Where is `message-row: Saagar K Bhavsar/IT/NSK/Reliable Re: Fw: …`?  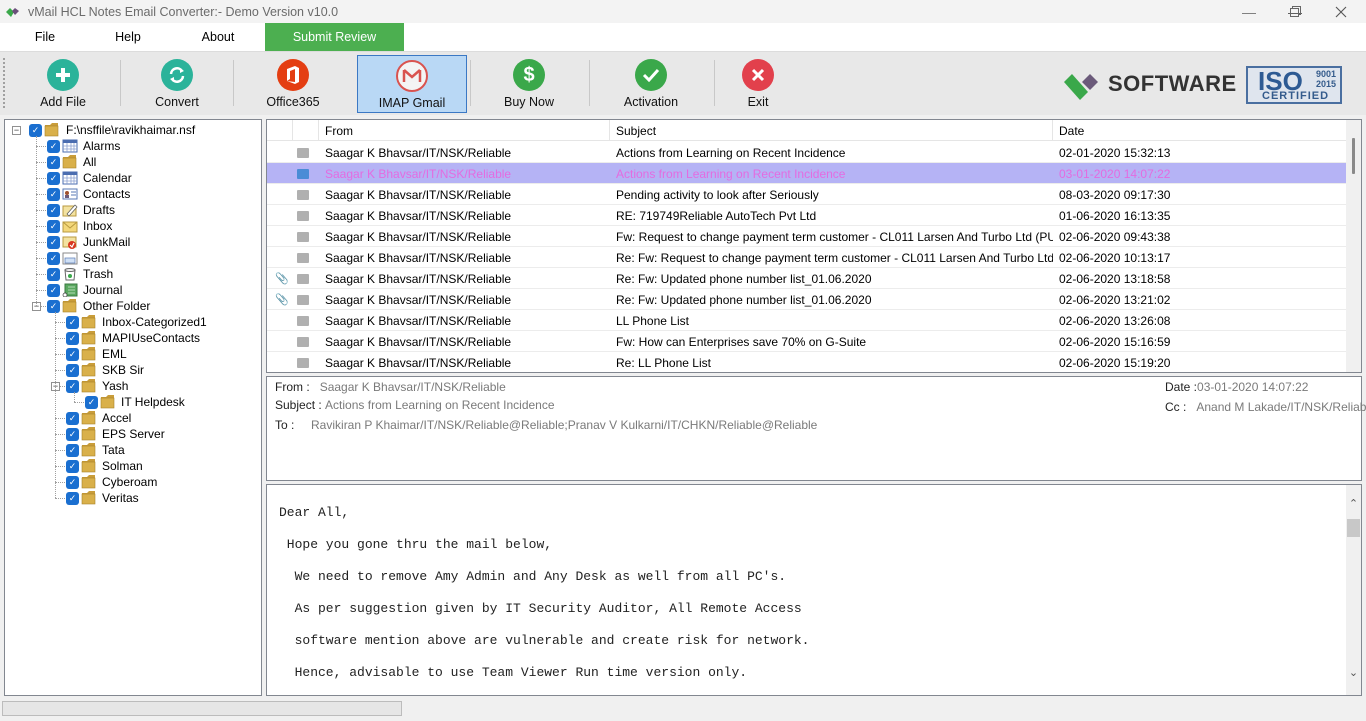 message-row: Saagar K Bhavsar/IT/NSK/Reliable Re: Fw: … is located at coordinates (807, 257).